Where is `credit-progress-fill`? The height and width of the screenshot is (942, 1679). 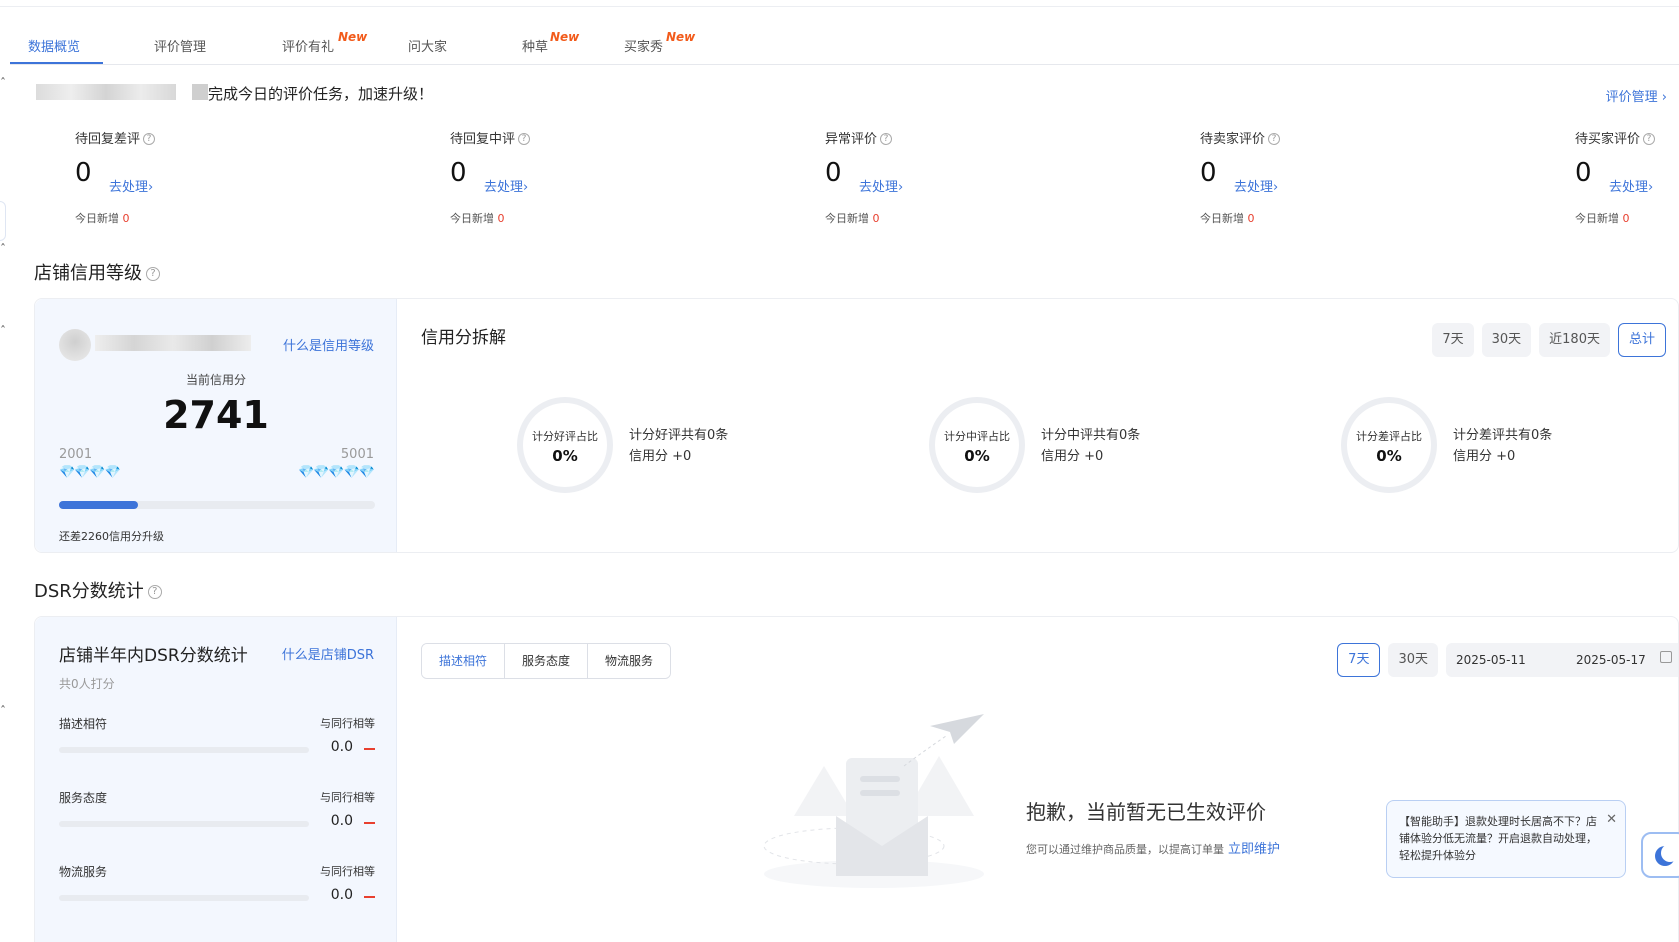
credit-progress-fill is located at coordinates (98, 505).